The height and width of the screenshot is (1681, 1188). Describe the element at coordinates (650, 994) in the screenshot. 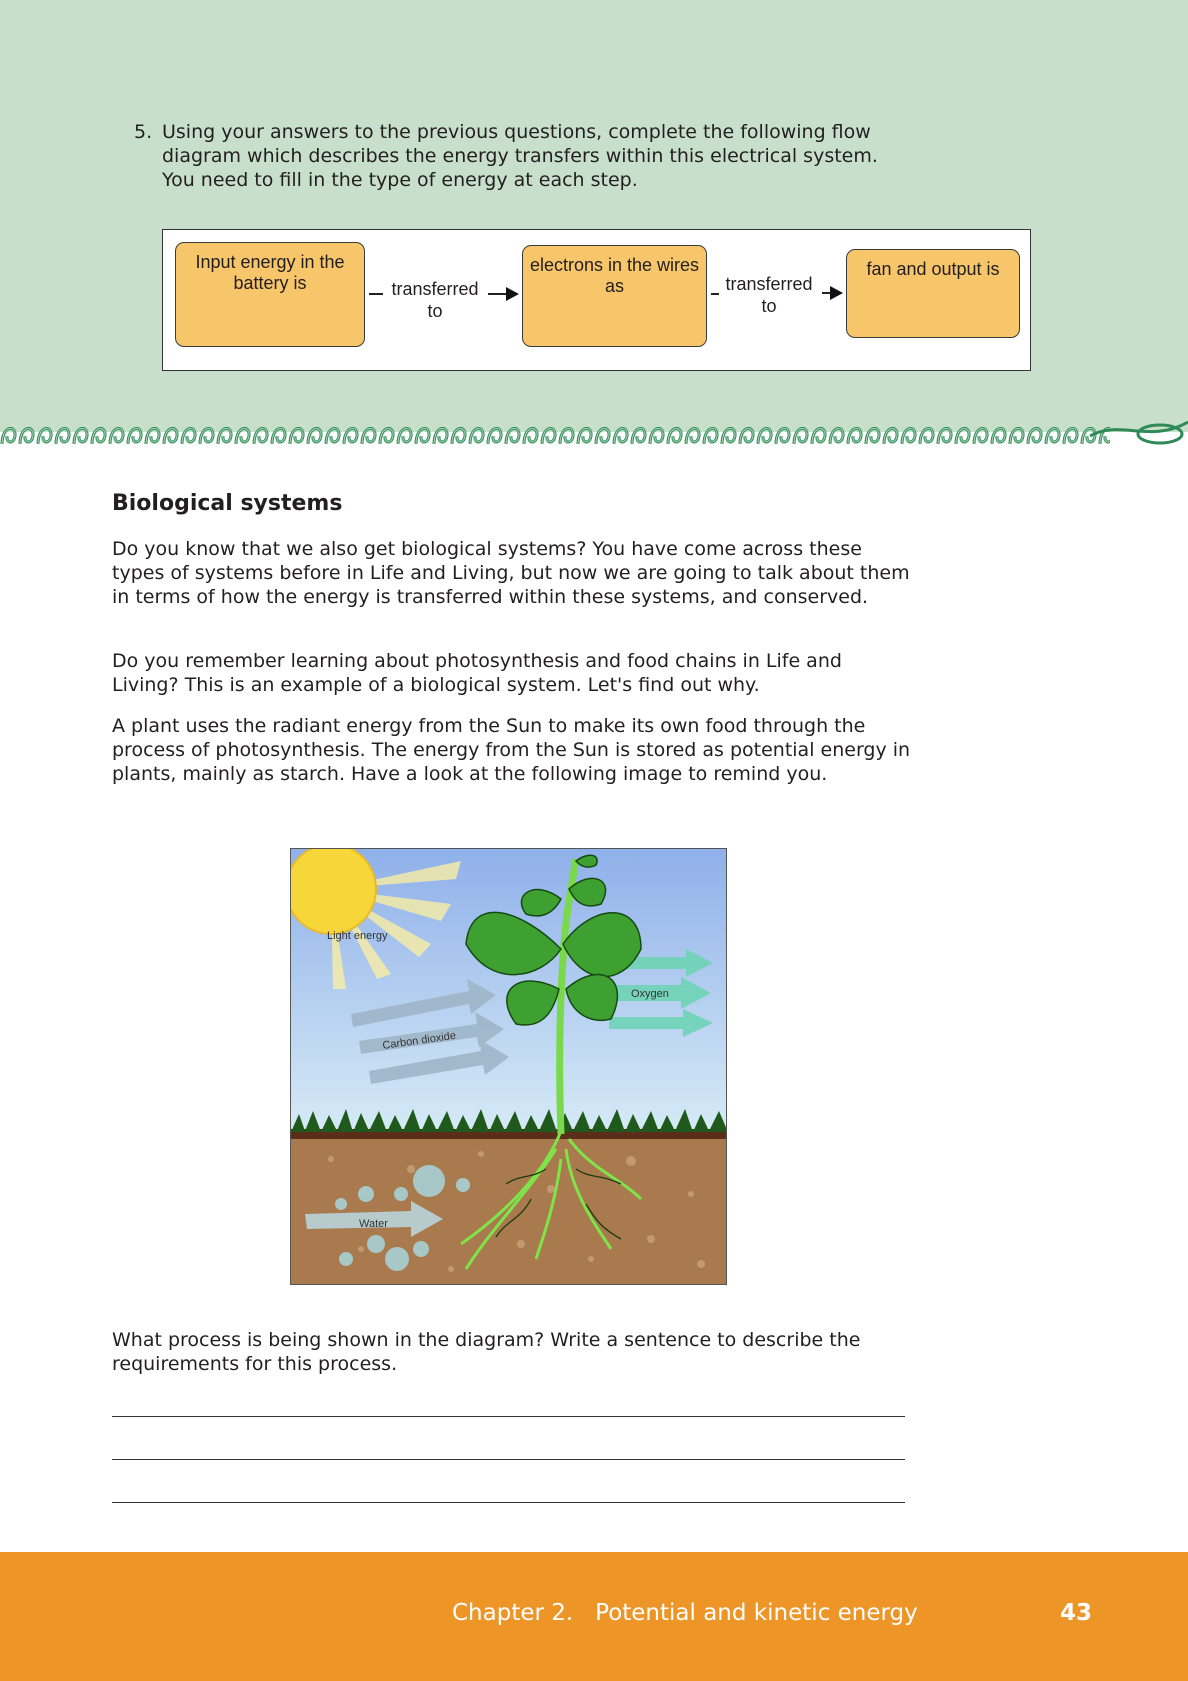

I see `oxygen-label: Oxygen` at that location.